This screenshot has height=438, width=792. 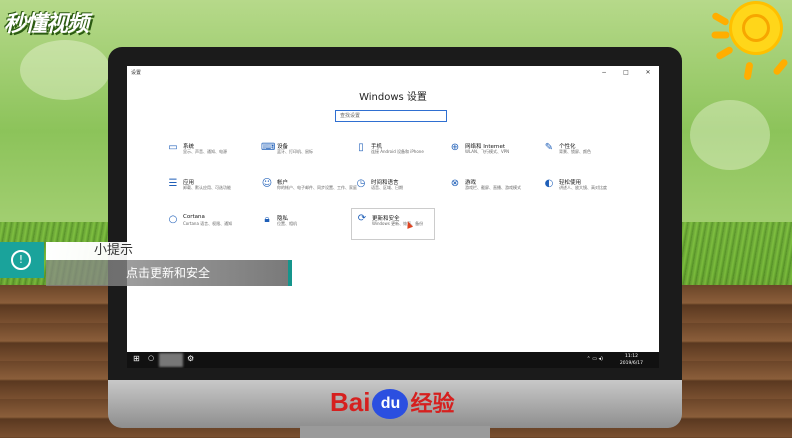 What do you see at coordinates (594, 359) in the screenshot?
I see `system-tray-icons: ⌃ ▭ ◂)` at bounding box center [594, 359].